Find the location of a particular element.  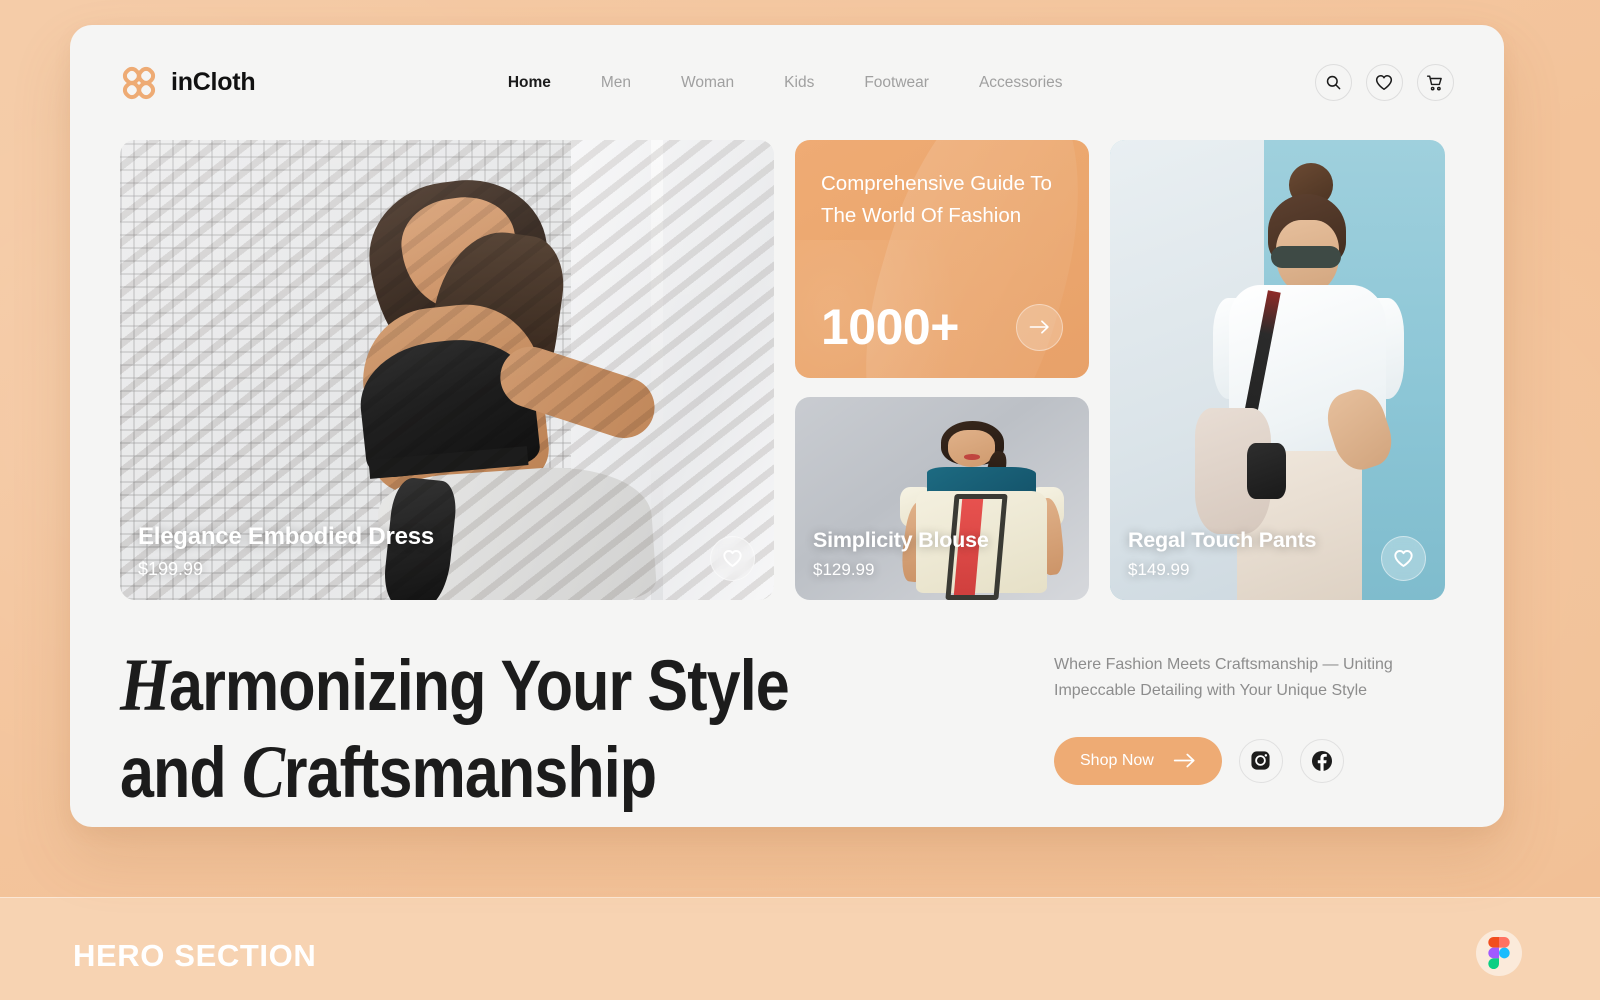

product-caption: Elegance Embodied Dress $199.99 is located at coordinates (447, 553).